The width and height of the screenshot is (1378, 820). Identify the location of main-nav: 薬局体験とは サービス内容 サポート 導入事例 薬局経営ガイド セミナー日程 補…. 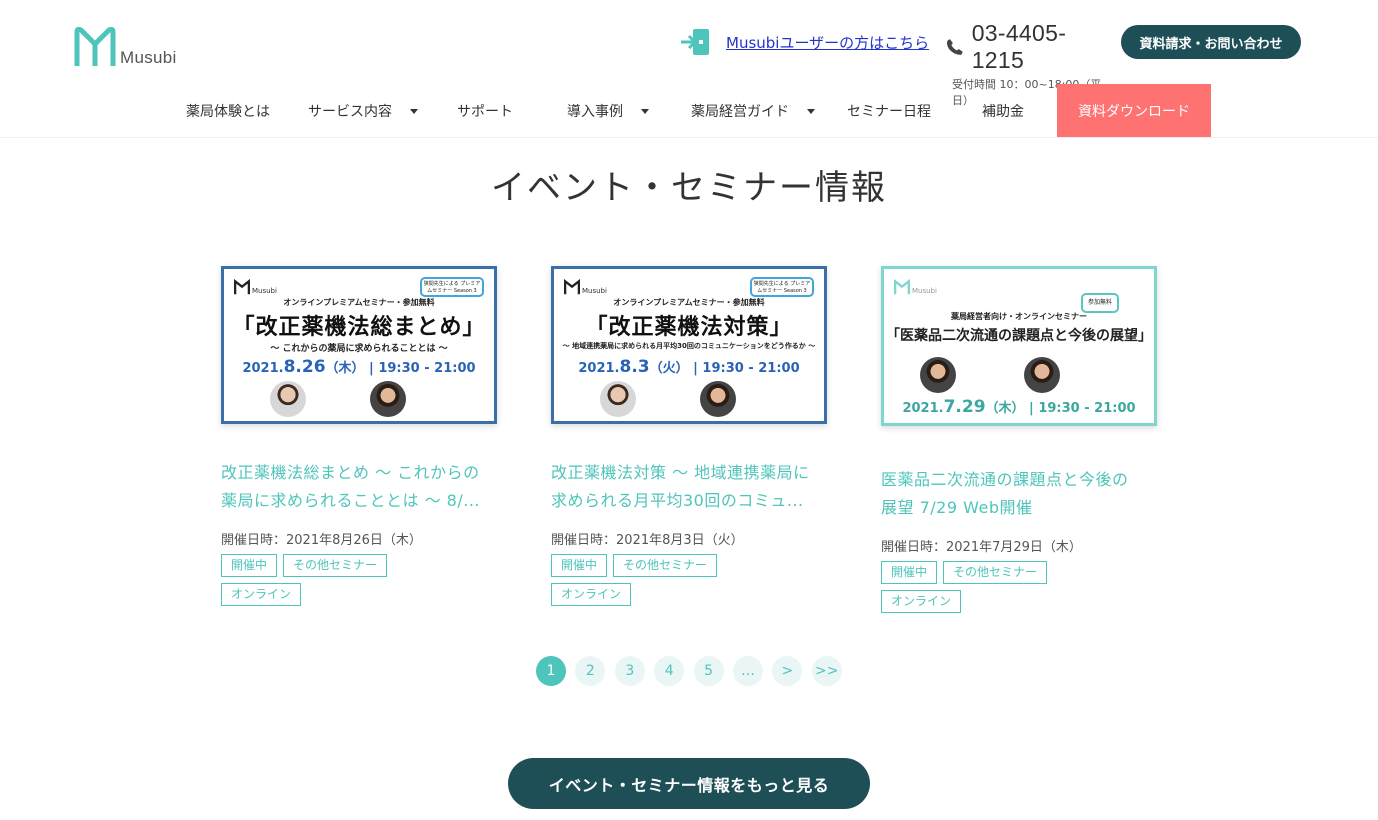
(689, 110).